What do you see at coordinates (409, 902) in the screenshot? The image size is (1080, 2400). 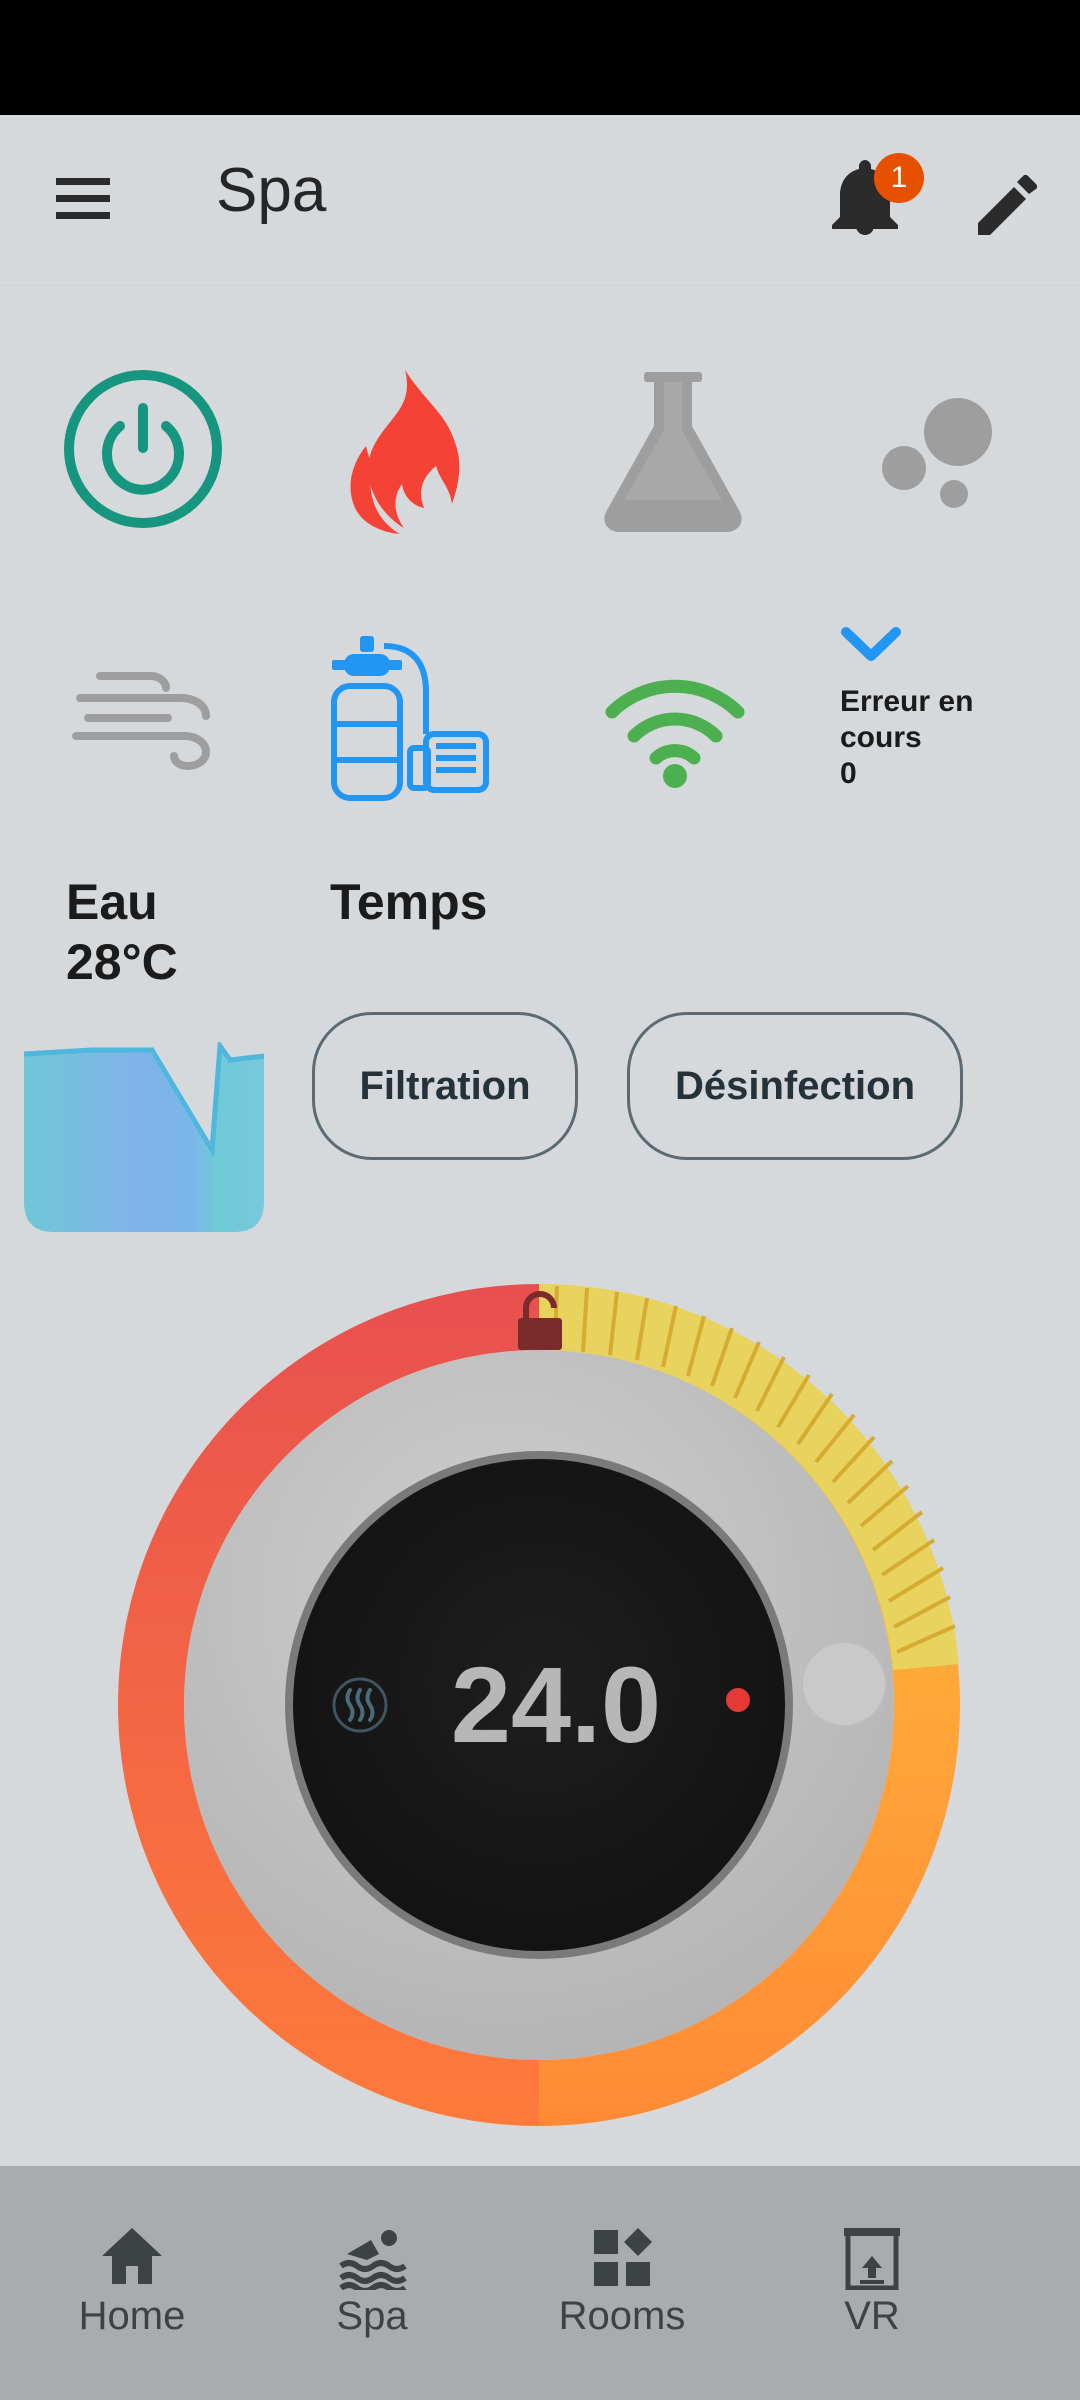 I see `weather-label: Temps` at bounding box center [409, 902].